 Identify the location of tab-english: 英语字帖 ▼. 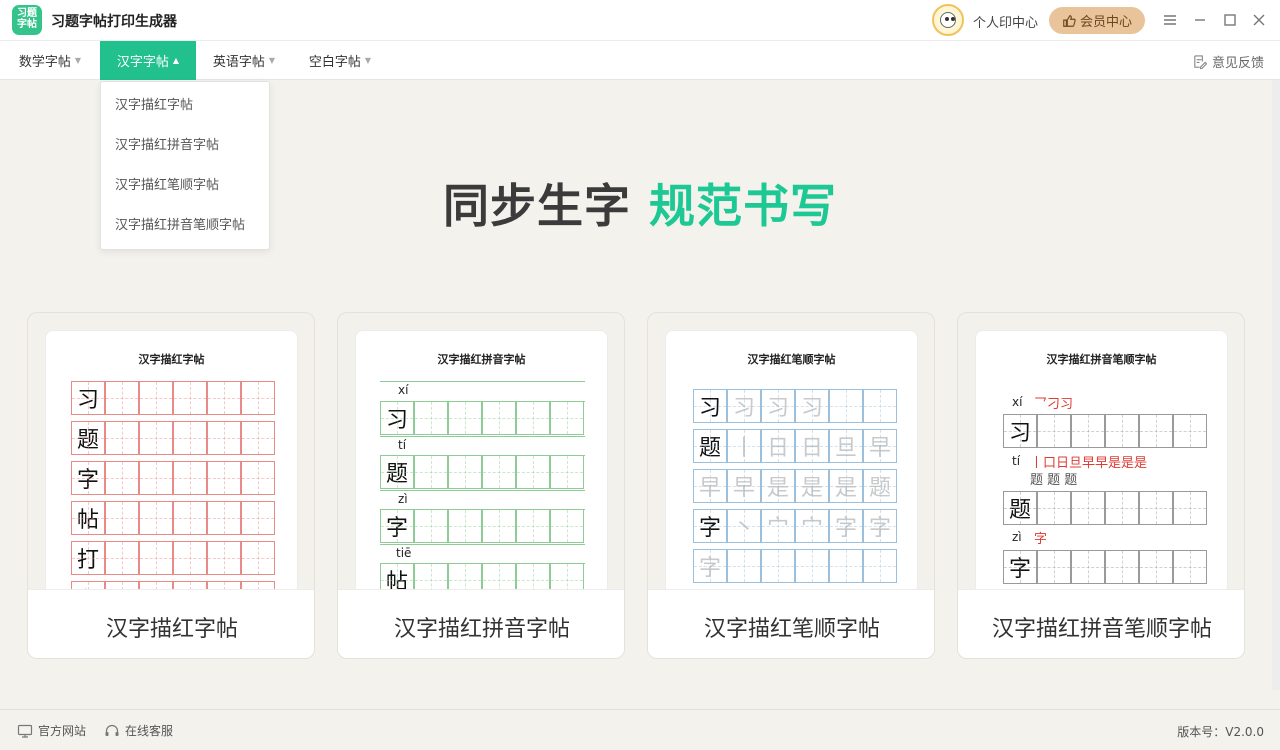
(244, 60).